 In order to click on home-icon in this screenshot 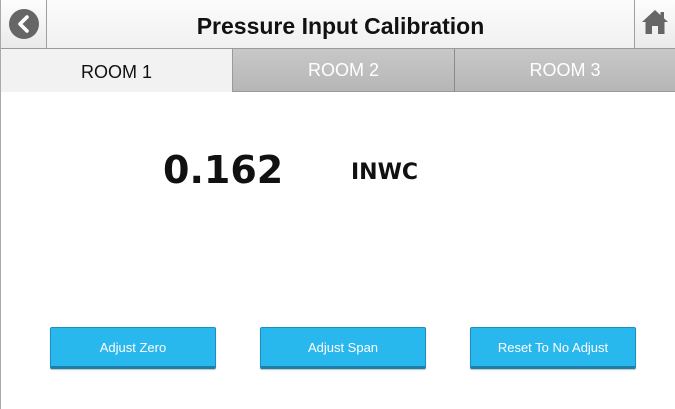, I will do `click(655, 24)`.